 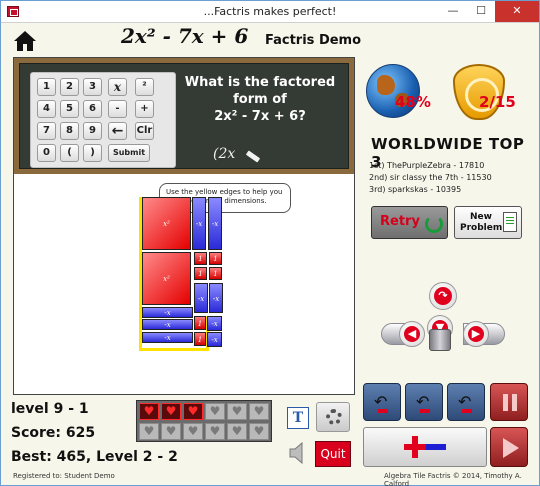 I want to click on rotate-button: ↷, so click(x=443, y=296).